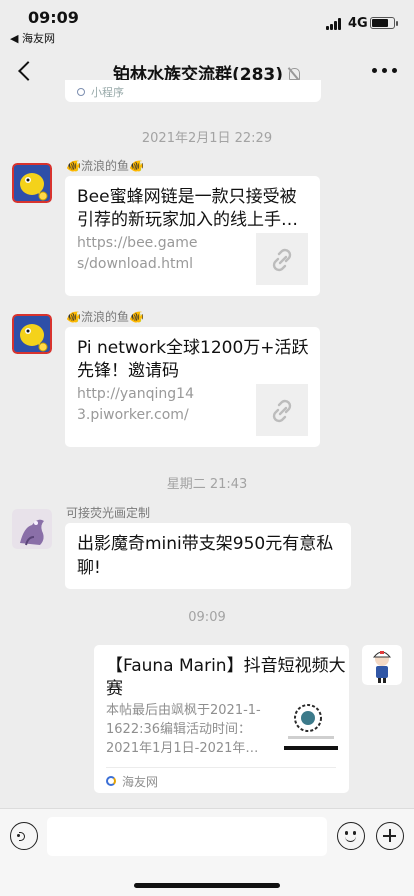  What do you see at coordinates (108, 513) in the screenshot?
I see `sender-name: 可接荧光画定制` at bounding box center [108, 513].